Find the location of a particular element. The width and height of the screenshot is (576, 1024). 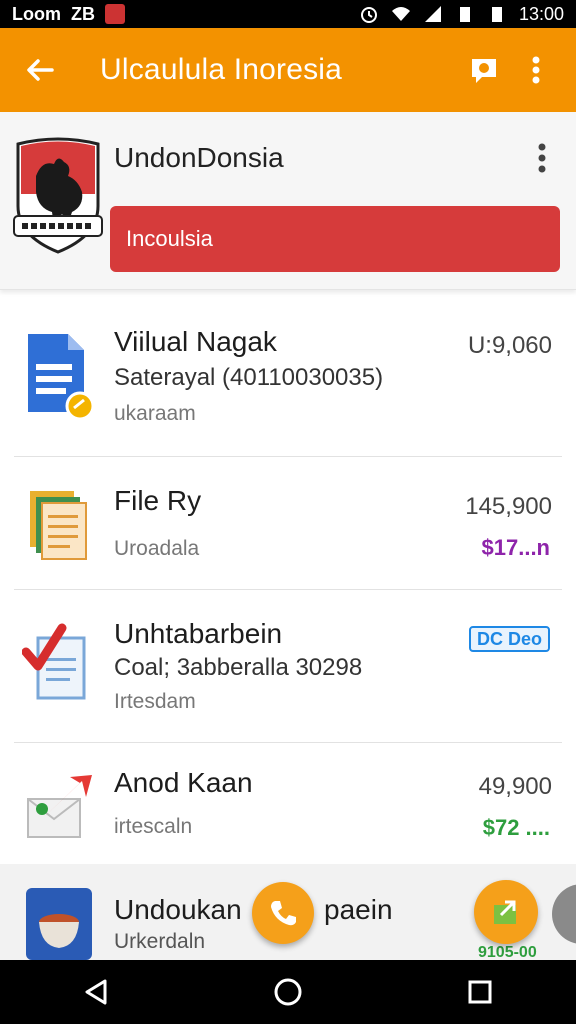

back-triangle-icon is located at coordinates (96, 992).